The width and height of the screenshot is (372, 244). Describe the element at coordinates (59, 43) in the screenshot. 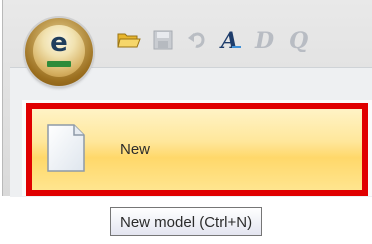

I see `app-logo-glyph: e` at that location.